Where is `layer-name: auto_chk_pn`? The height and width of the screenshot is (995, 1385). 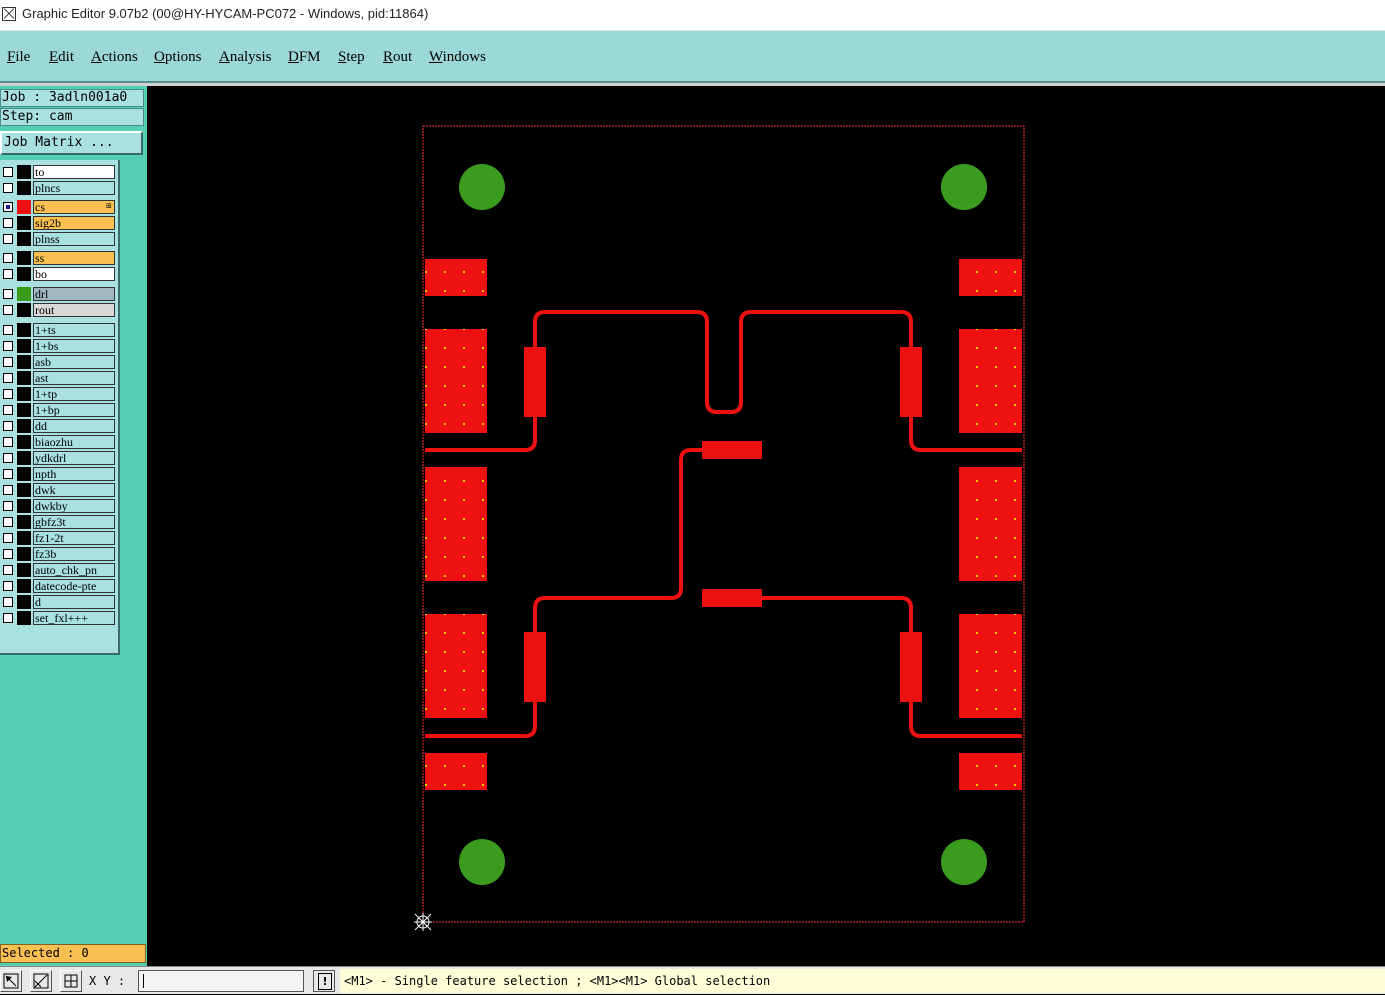
layer-name: auto_chk_pn is located at coordinates (74, 570).